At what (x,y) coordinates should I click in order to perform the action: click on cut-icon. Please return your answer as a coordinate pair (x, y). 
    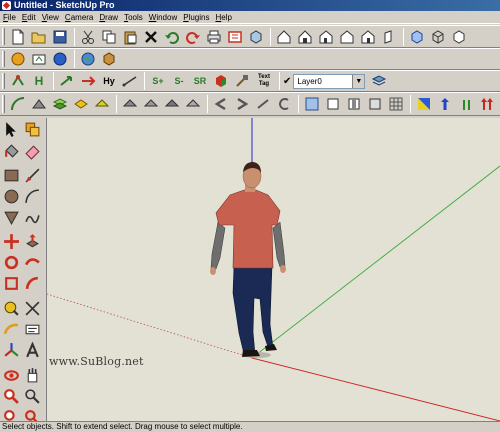
    Looking at the image, I should click on (88, 37).